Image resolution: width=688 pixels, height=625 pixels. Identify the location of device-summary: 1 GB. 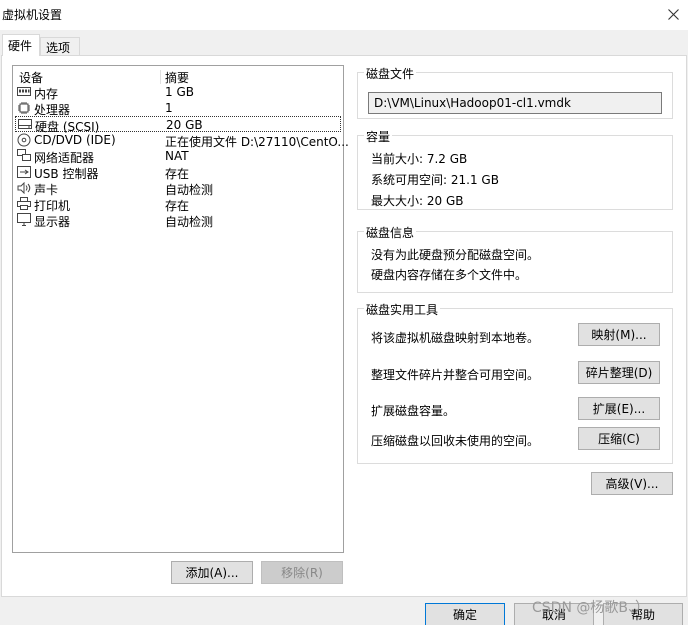
(179, 92).